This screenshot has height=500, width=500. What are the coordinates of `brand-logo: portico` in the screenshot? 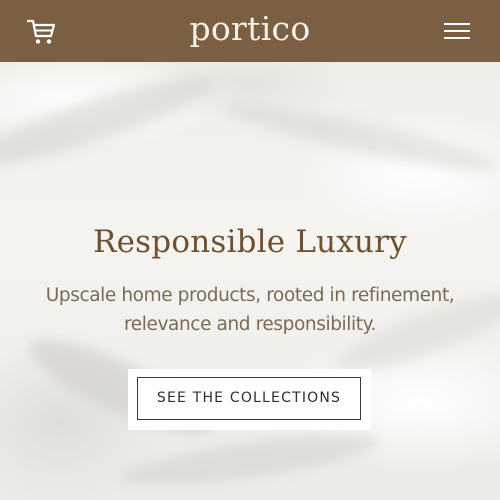 It's located at (250, 29).